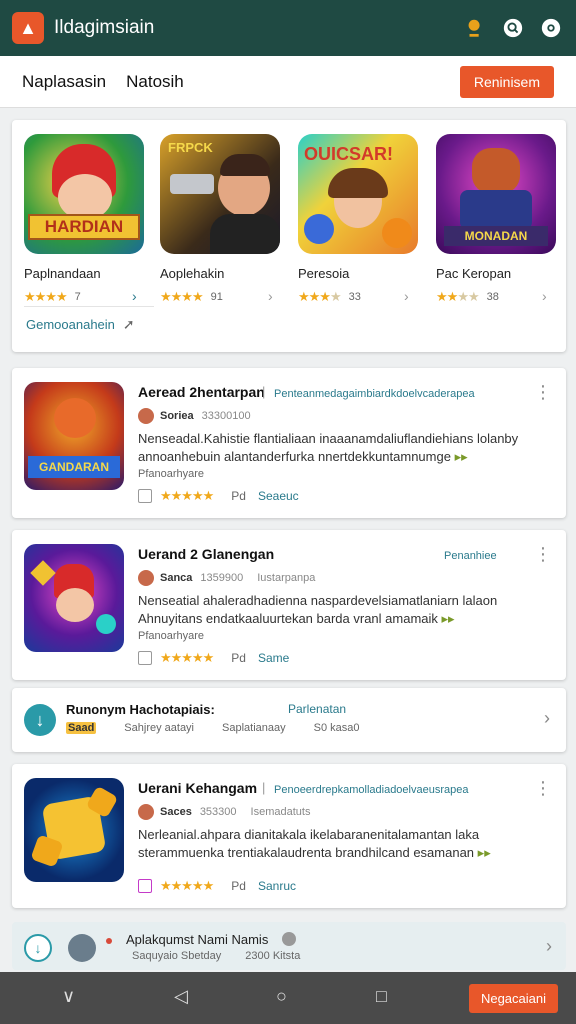 The image size is (576, 1024). I want to click on app-tag: Penoeerdrepkamolladiadoelvaeusrapea, so click(371, 790).